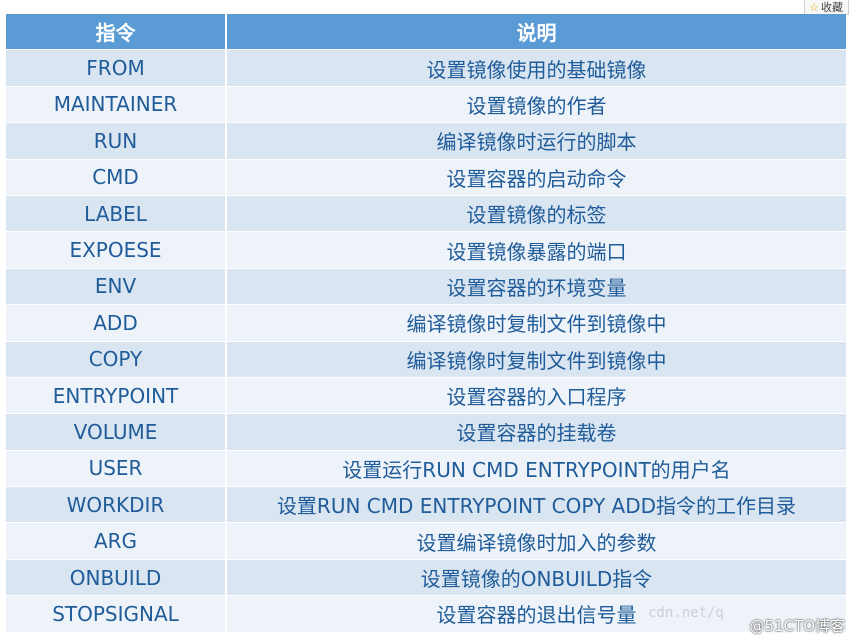 The height and width of the screenshot is (642, 859). I want to click on table-row: CMD 设置容器的启动命令, so click(426, 177).